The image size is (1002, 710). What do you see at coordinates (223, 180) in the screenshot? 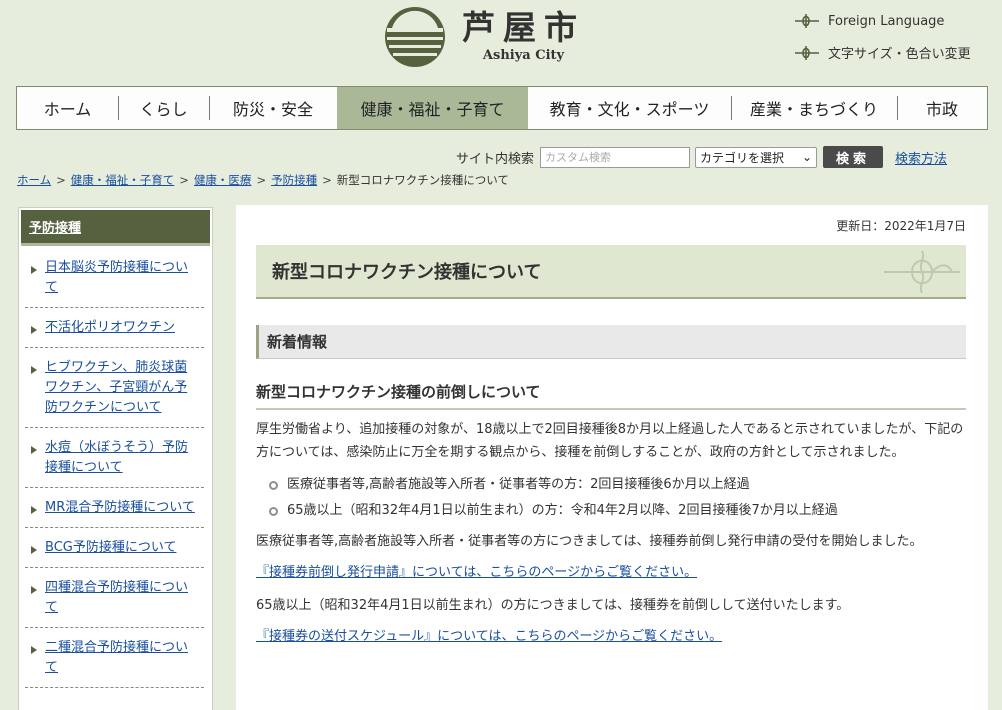
I see `breadcrumb-iryou: 健康・医療` at bounding box center [223, 180].